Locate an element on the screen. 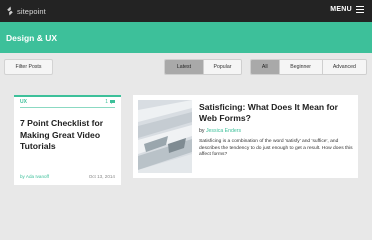 The width and height of the screenshot is (372, 240). article-category: UX is located at coordinates (23, 102).